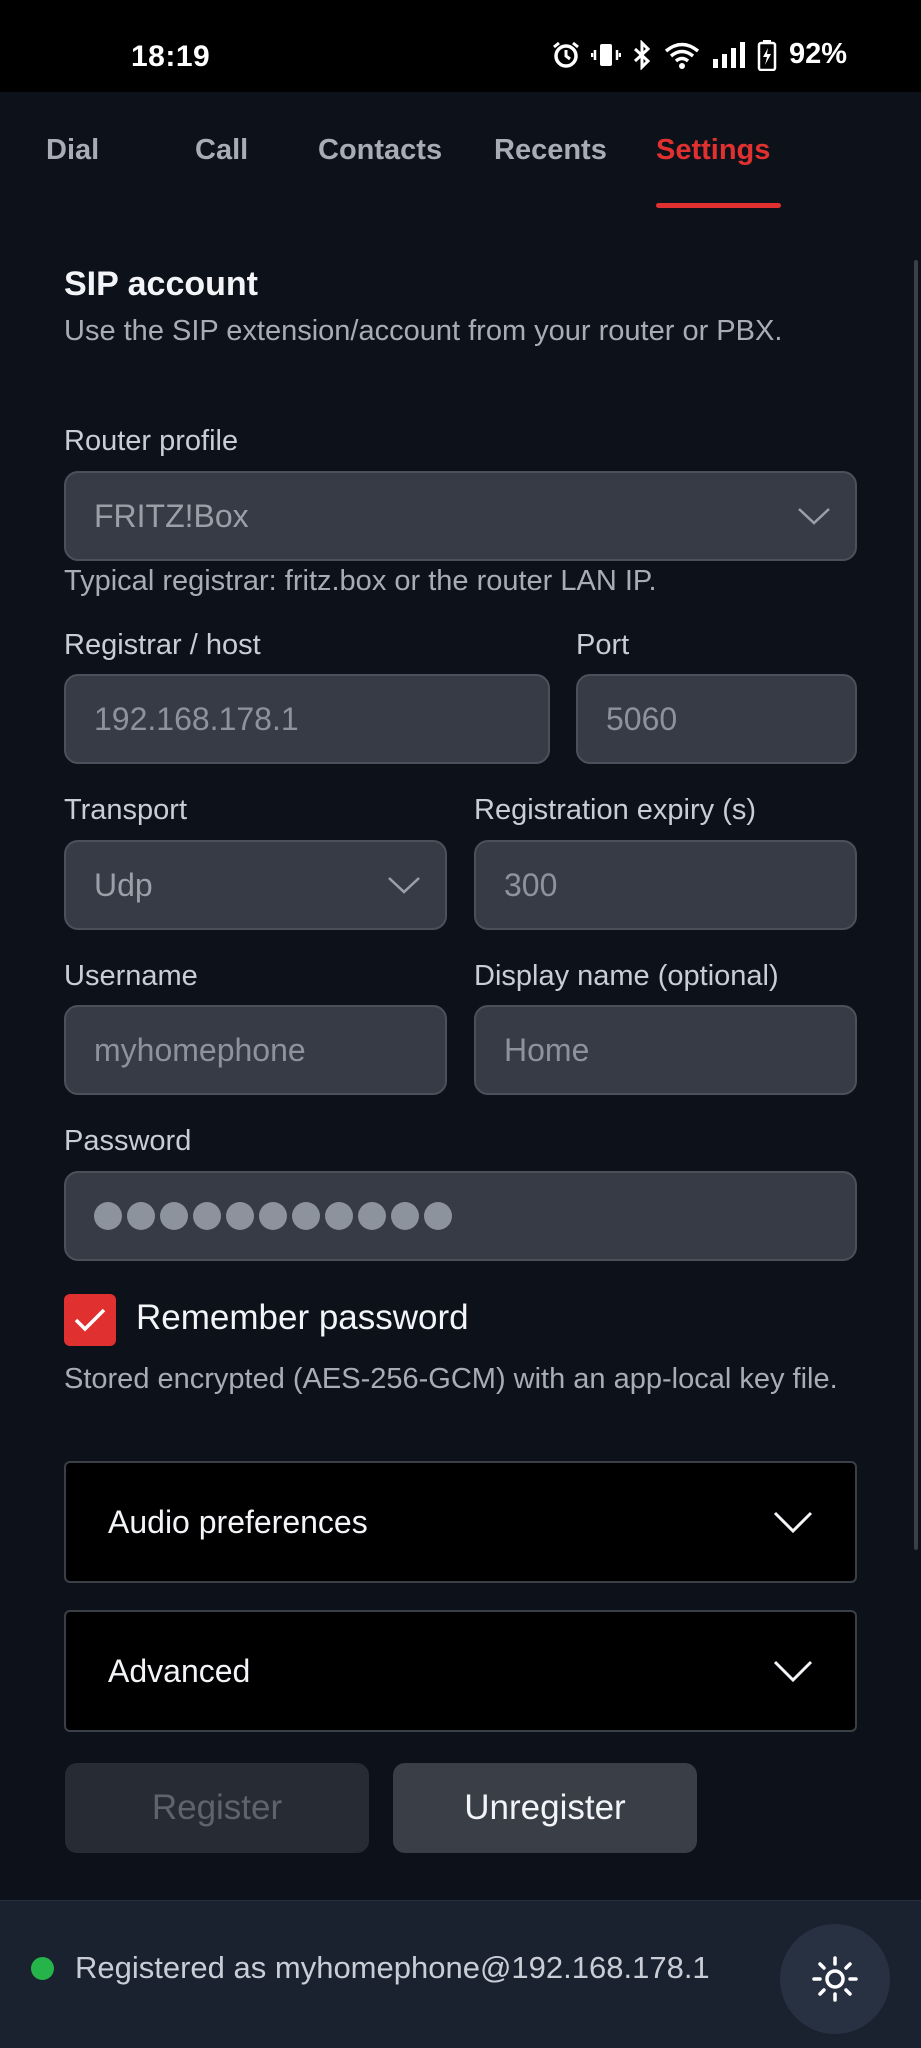  I want to click on wifi-icon, so click(682, 55).